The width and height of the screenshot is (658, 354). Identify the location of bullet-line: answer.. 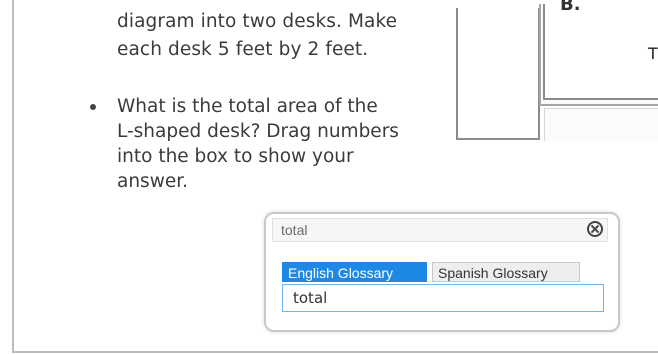
(153, 181).